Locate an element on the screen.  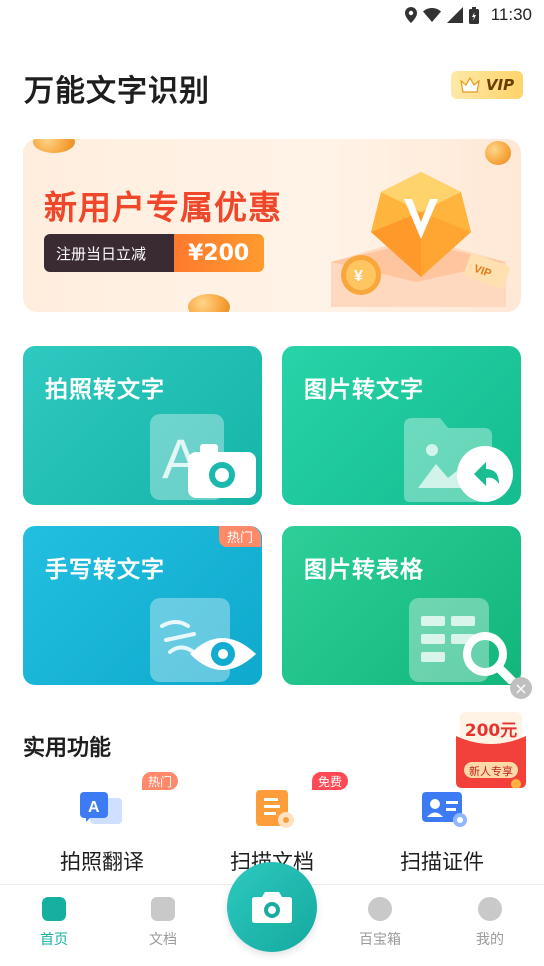
toolbox-icon is located at coordinates (380, 909).